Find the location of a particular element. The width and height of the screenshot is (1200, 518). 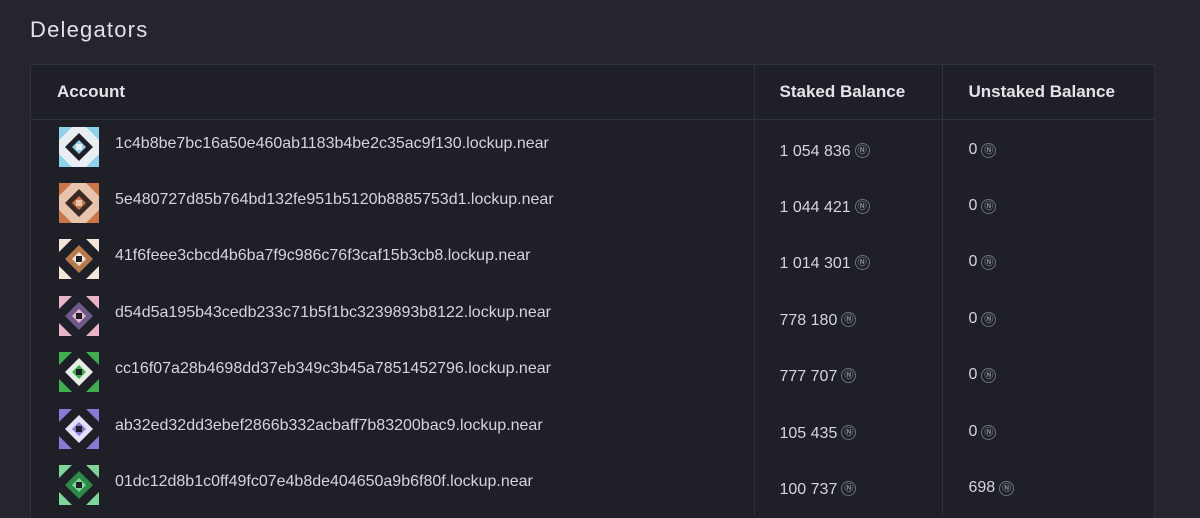

unstaked-balance: 698 Ⓝ is located at coordinates (991, 488).